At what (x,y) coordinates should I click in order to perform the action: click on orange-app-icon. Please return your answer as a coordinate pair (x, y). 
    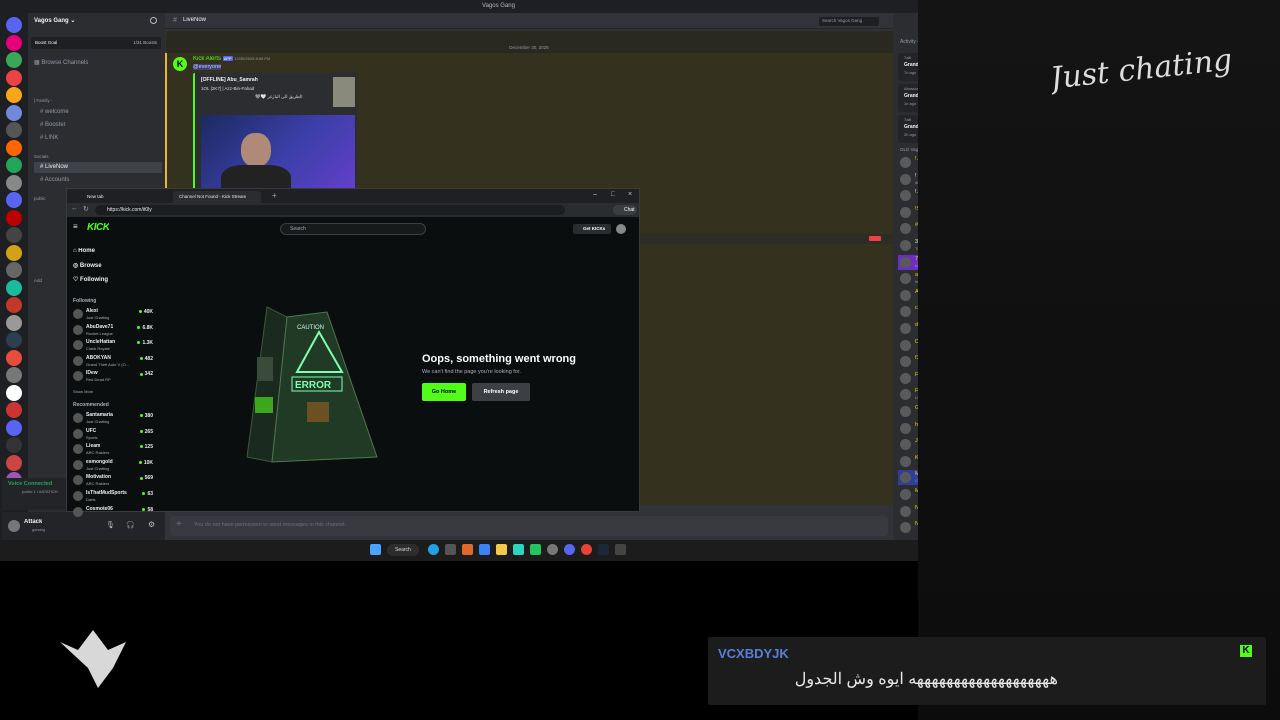
    Looking at the image, I should click on (467, 549).